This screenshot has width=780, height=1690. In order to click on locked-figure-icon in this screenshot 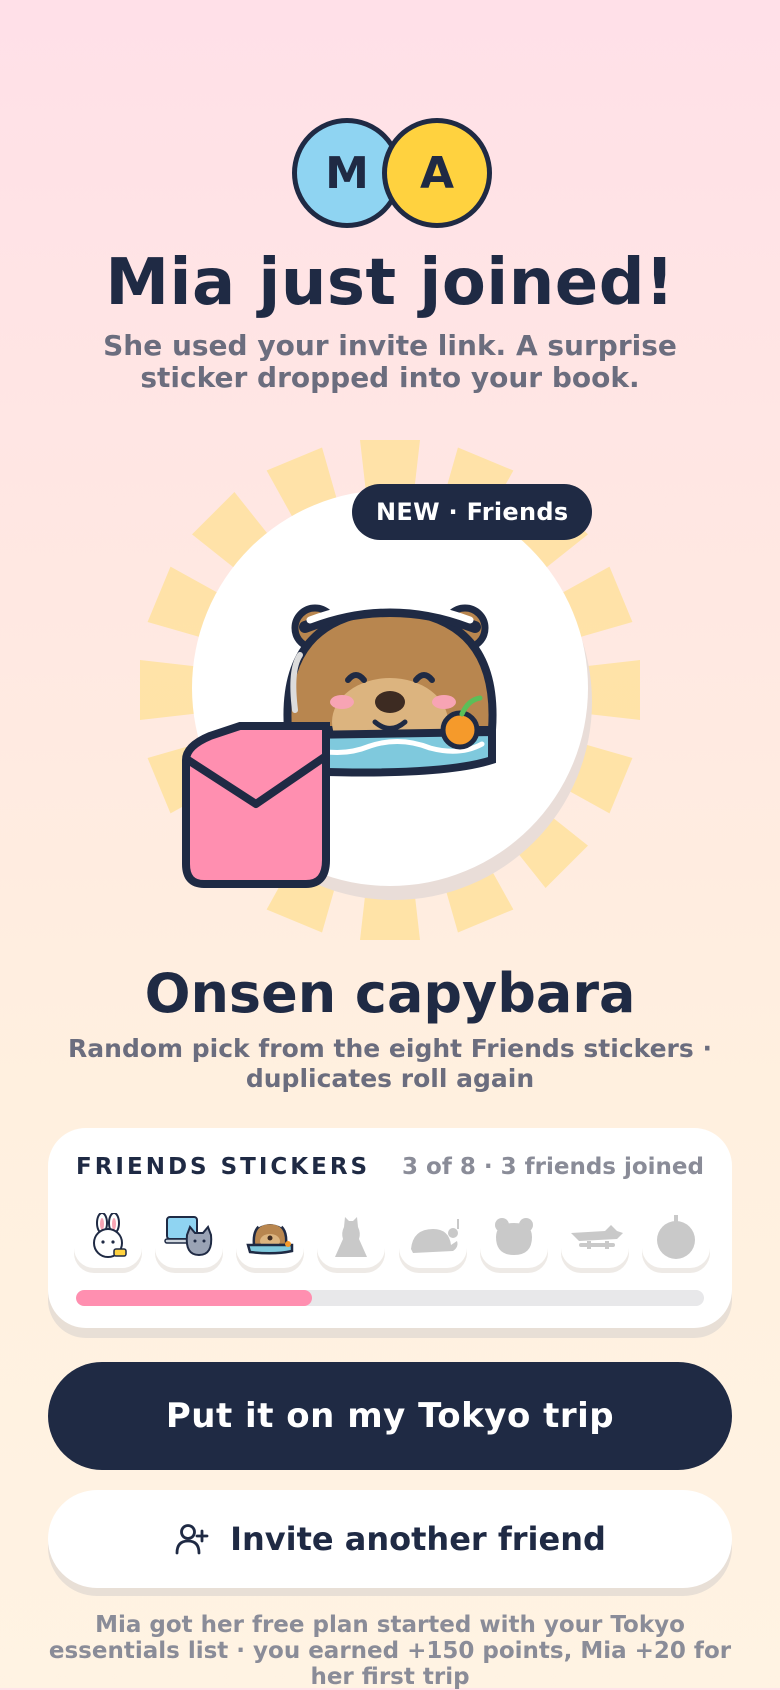, I will do `click(351, 1237)`.